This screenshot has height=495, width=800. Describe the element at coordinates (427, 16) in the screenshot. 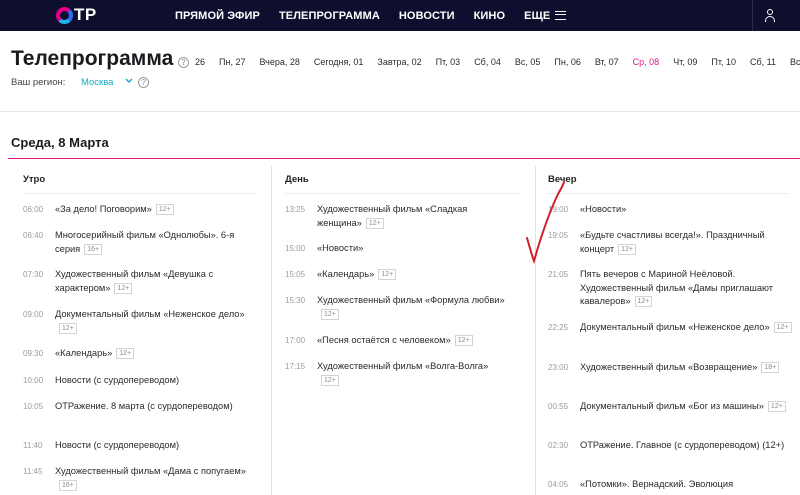

I see `nav-news: НОВОСТИ` at that location.